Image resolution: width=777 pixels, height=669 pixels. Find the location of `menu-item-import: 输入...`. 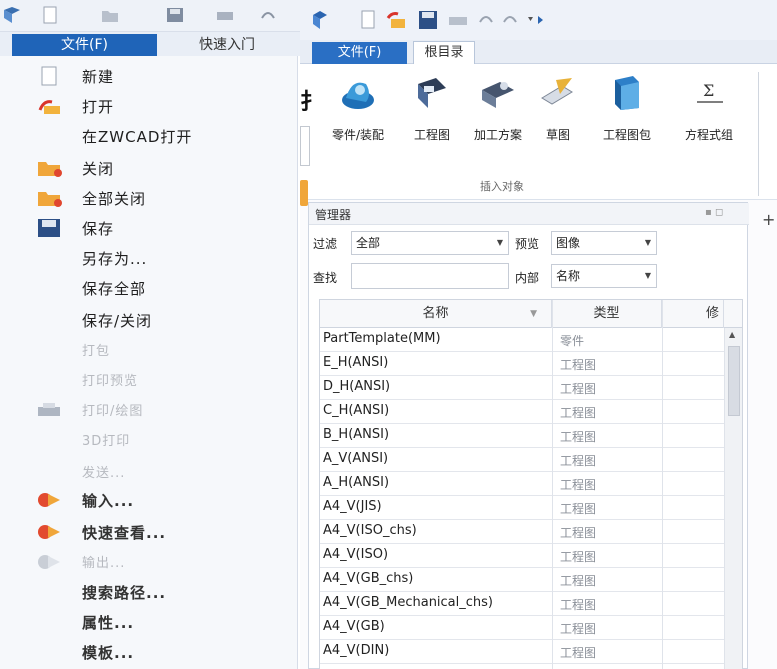

menu-item-import: 输入... is located at coordinates (161, 500).